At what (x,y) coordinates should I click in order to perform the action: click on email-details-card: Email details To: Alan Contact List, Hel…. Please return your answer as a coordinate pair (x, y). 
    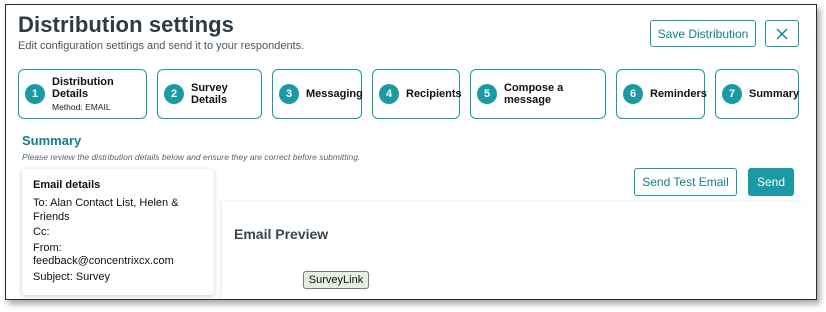
    Looking at the image, I should click on (118, 232).